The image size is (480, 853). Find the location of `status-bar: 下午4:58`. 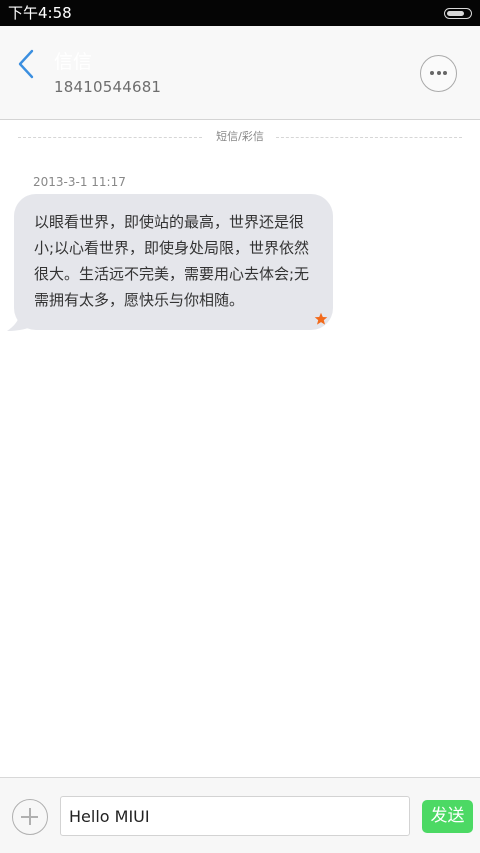

status-bar: 下午4:58 is located at coordinates (240, 13).